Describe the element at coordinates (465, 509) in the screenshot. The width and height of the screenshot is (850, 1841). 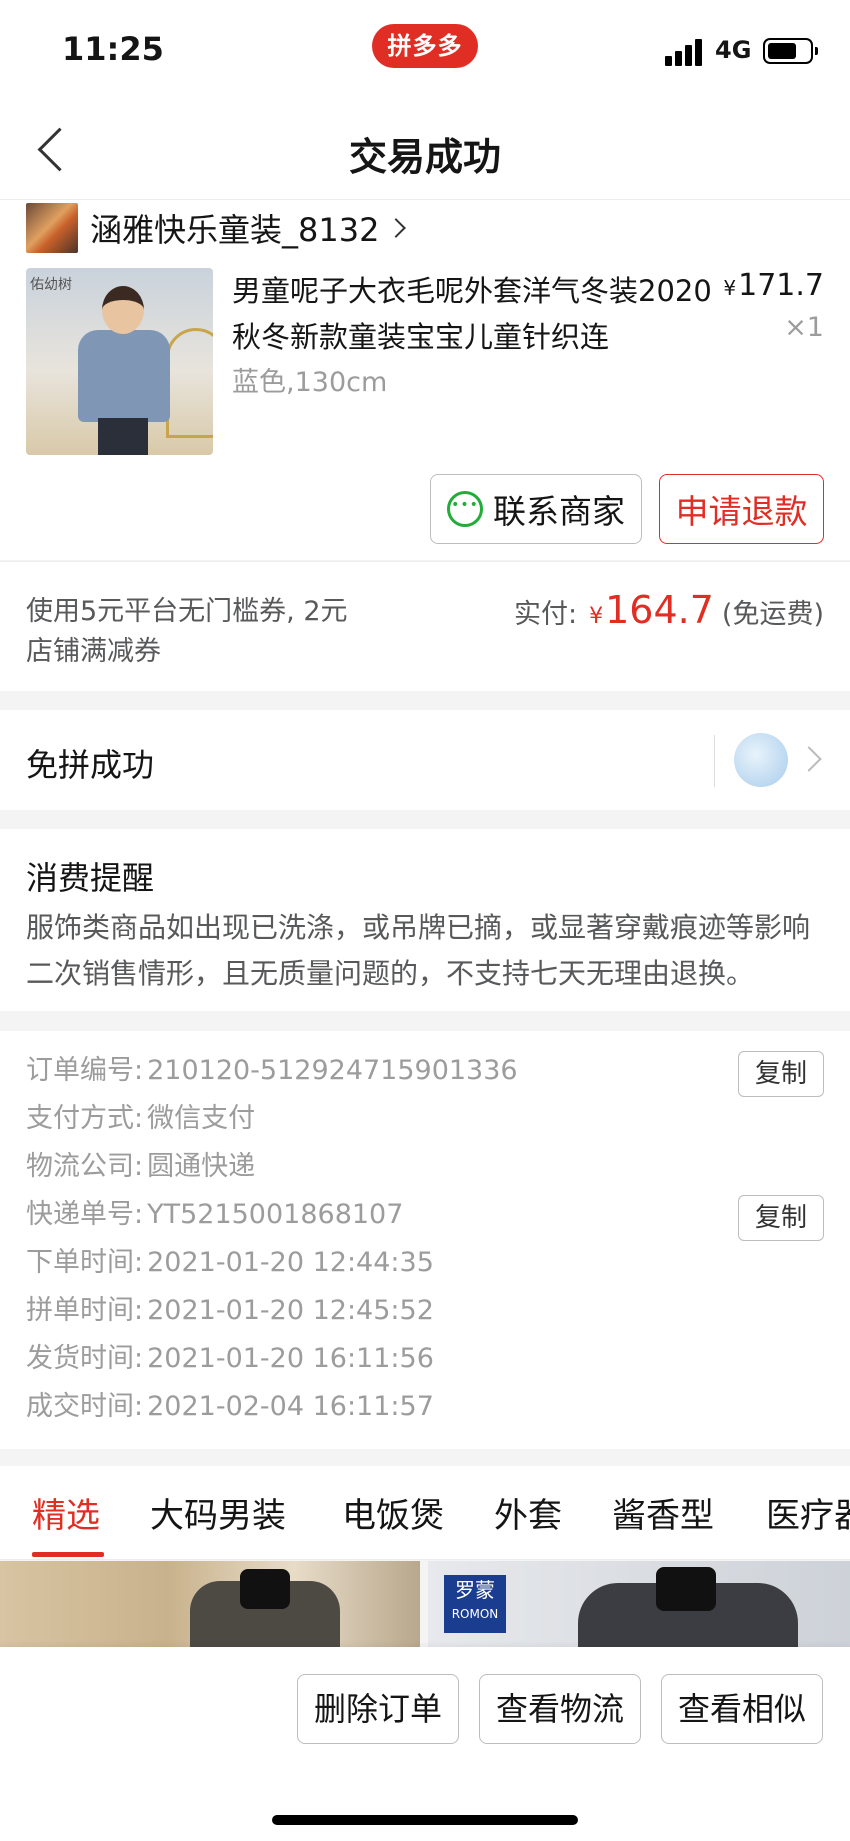
I see `chat-bubble-icon` at that location.